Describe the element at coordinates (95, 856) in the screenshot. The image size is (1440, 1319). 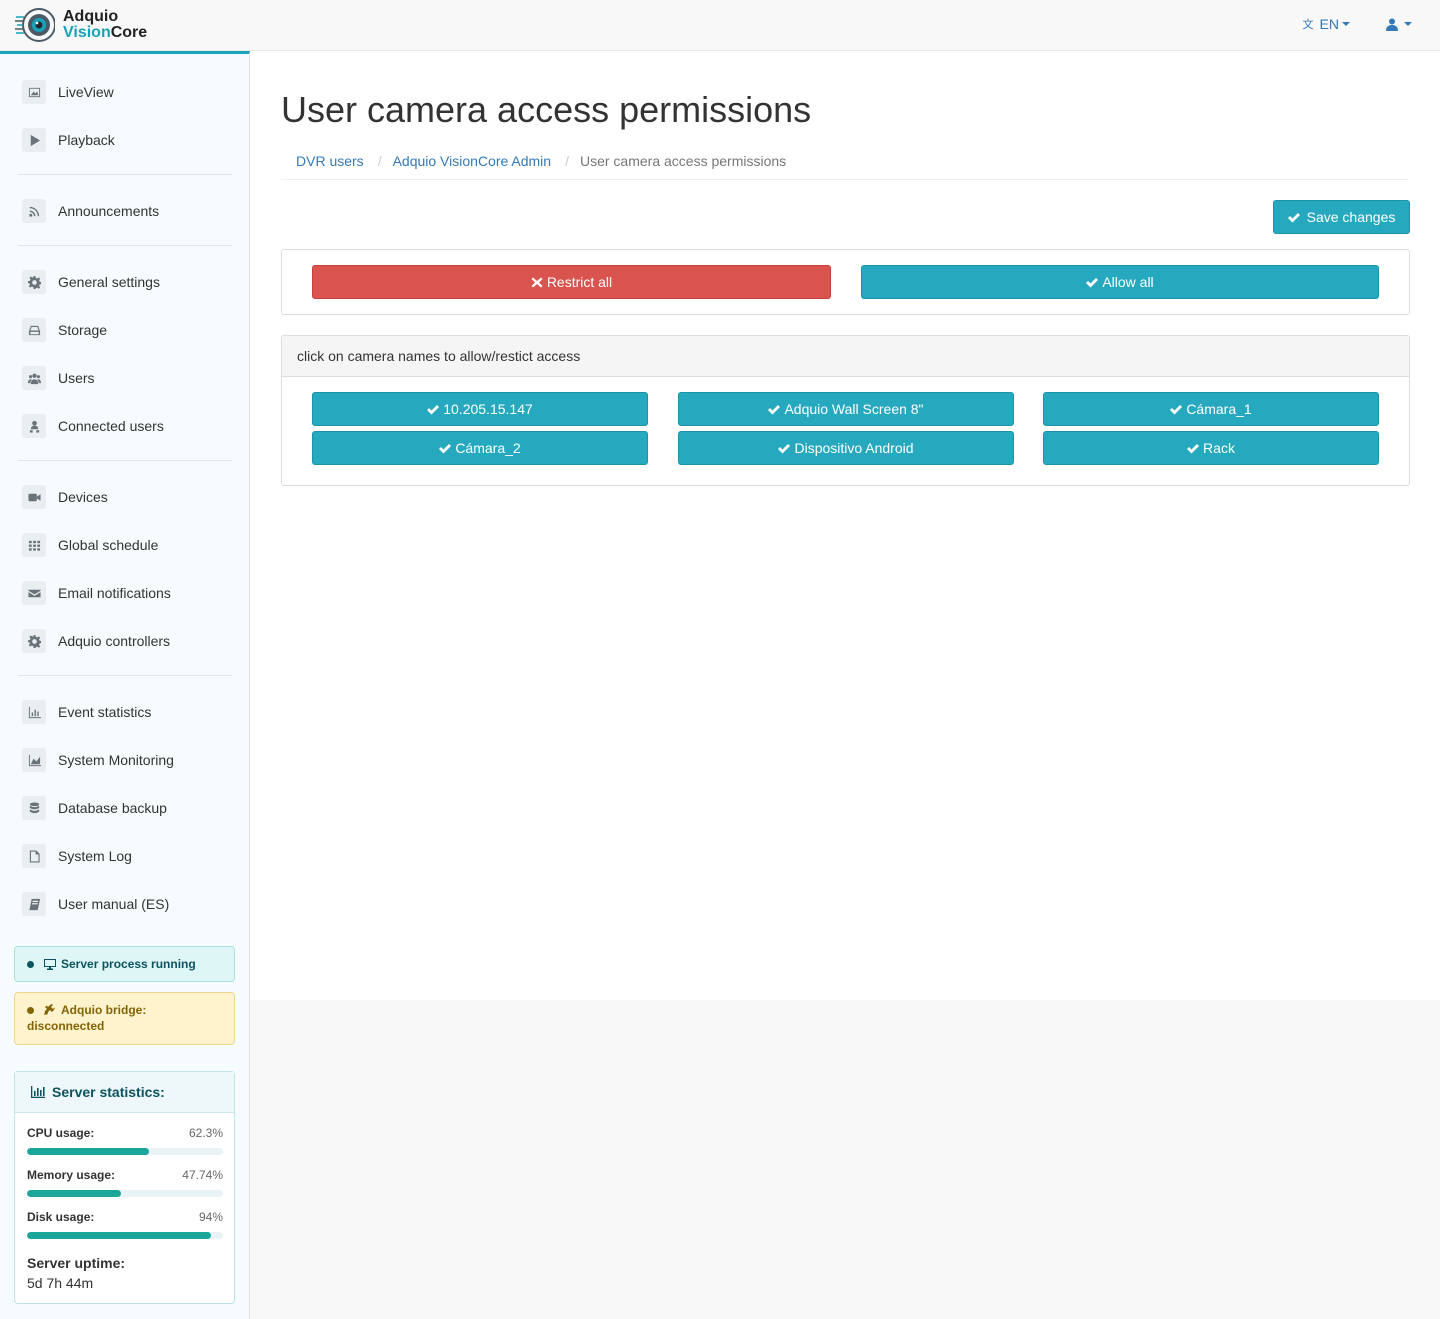
I see `sidebar-item-label: System Log` at that location.